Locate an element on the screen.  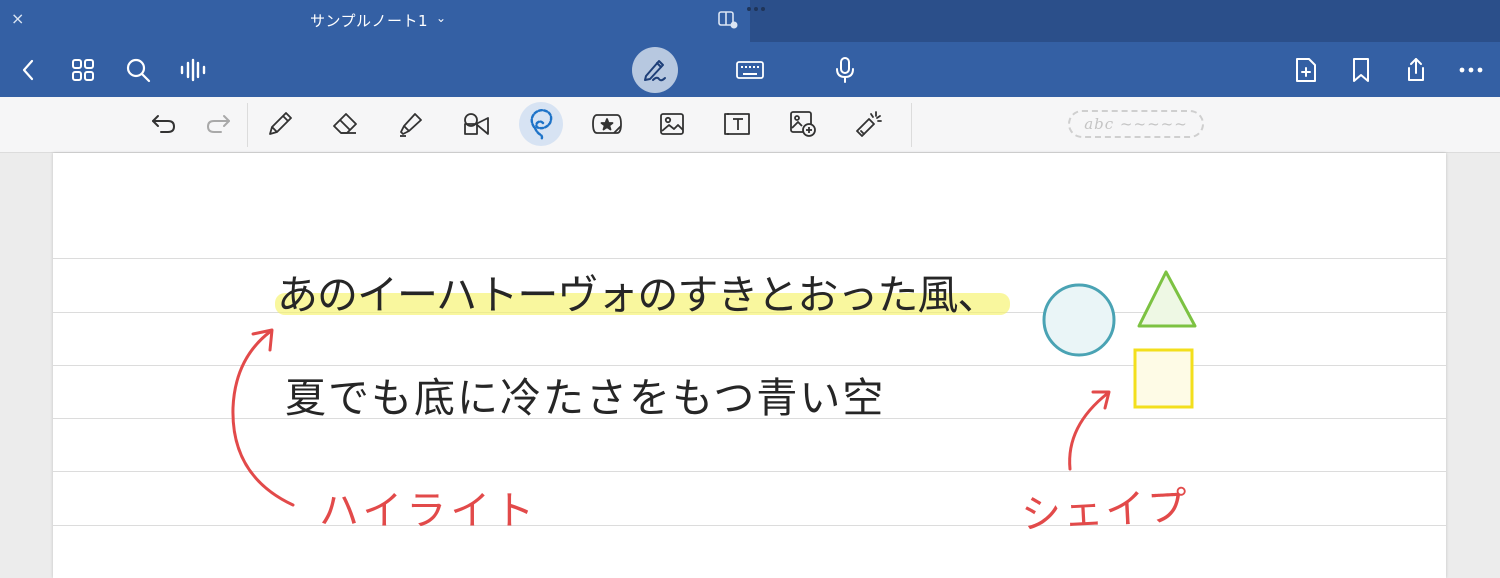
shape-label: シェイプ is located at coordinates (1105, 507).